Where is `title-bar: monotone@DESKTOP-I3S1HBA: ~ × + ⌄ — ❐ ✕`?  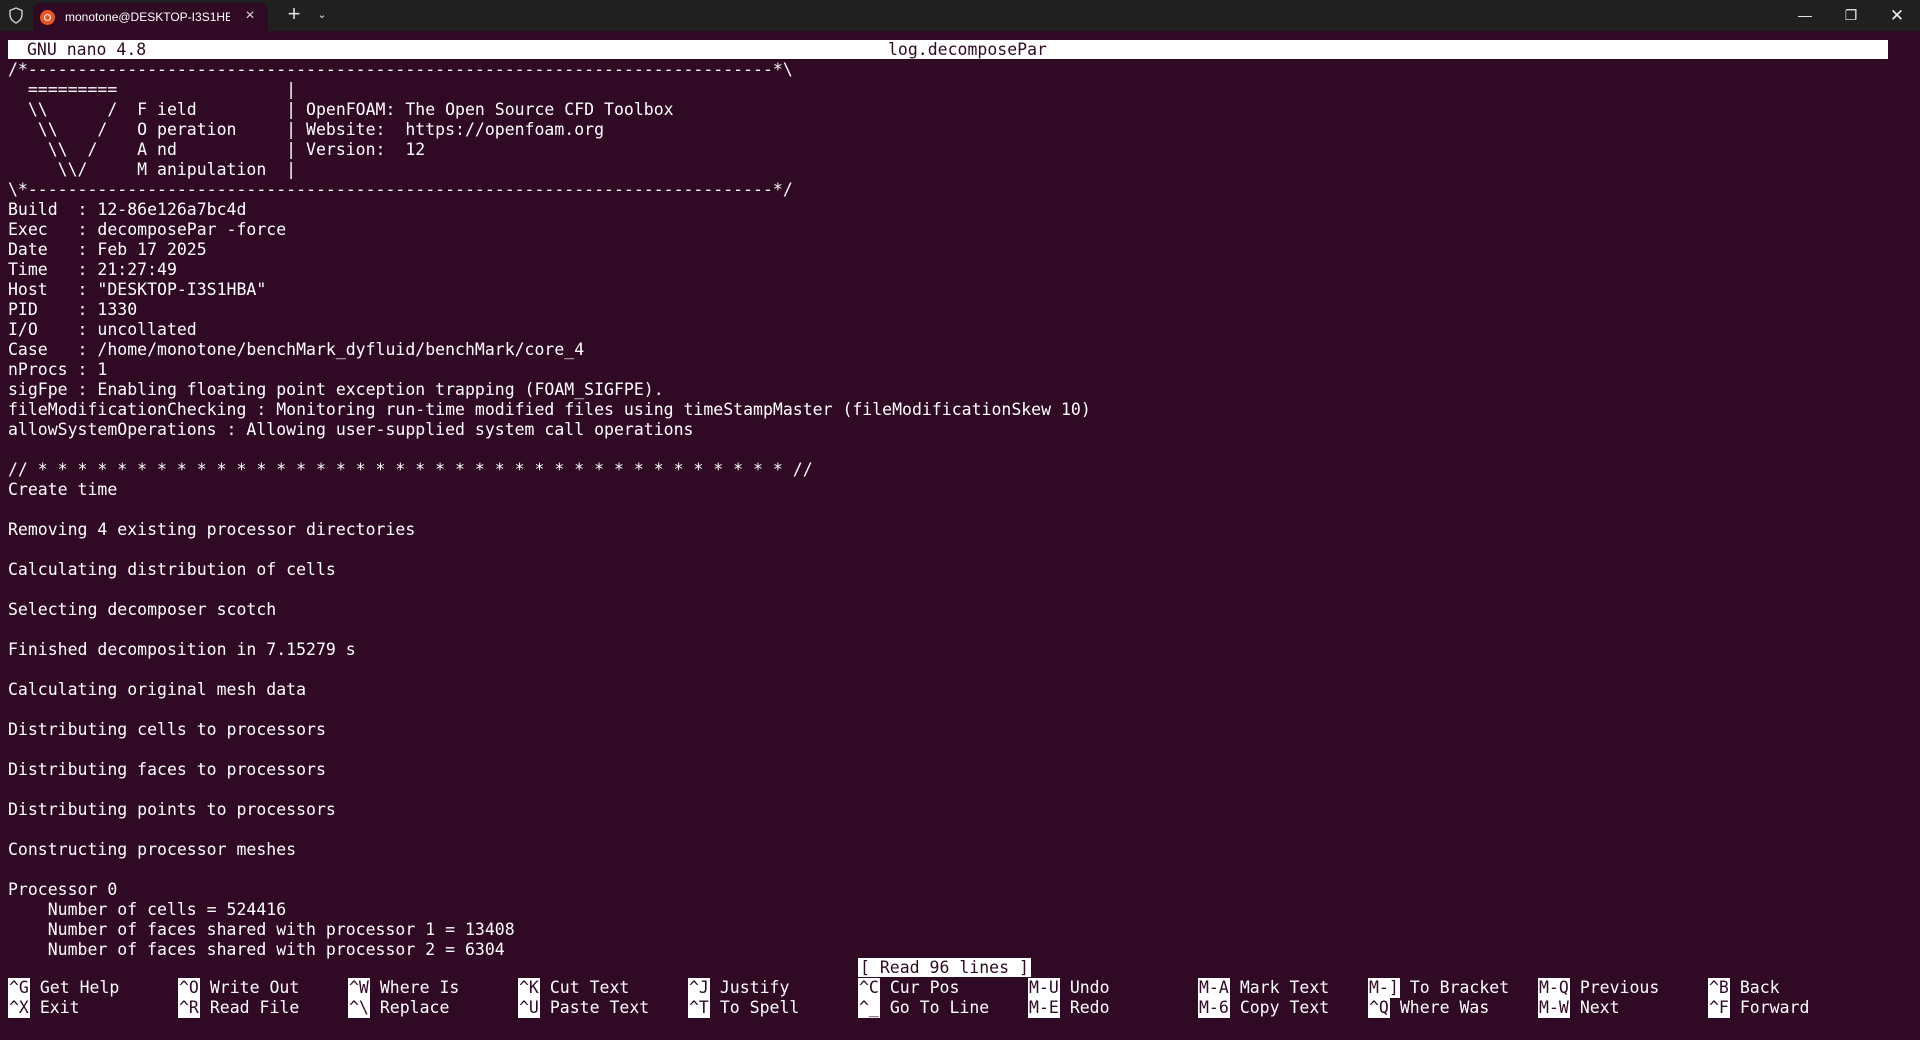
title-bar: monotone@DESKTOP-I3S1HBA: ~ × + ⌄ — ❐ ✕ is located at coordinates (960, 15).